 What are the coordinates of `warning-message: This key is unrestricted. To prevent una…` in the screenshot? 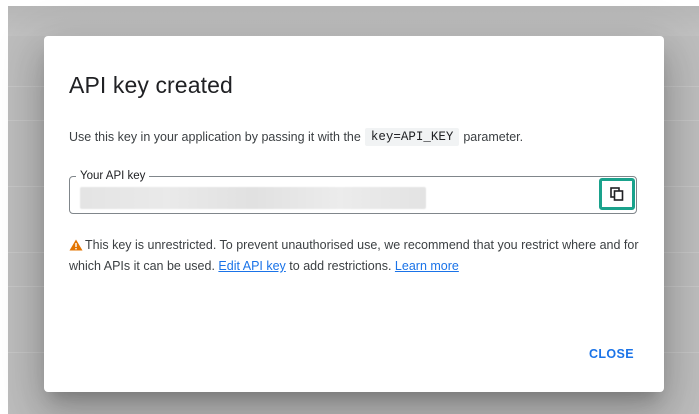 It's located at (356, 256).